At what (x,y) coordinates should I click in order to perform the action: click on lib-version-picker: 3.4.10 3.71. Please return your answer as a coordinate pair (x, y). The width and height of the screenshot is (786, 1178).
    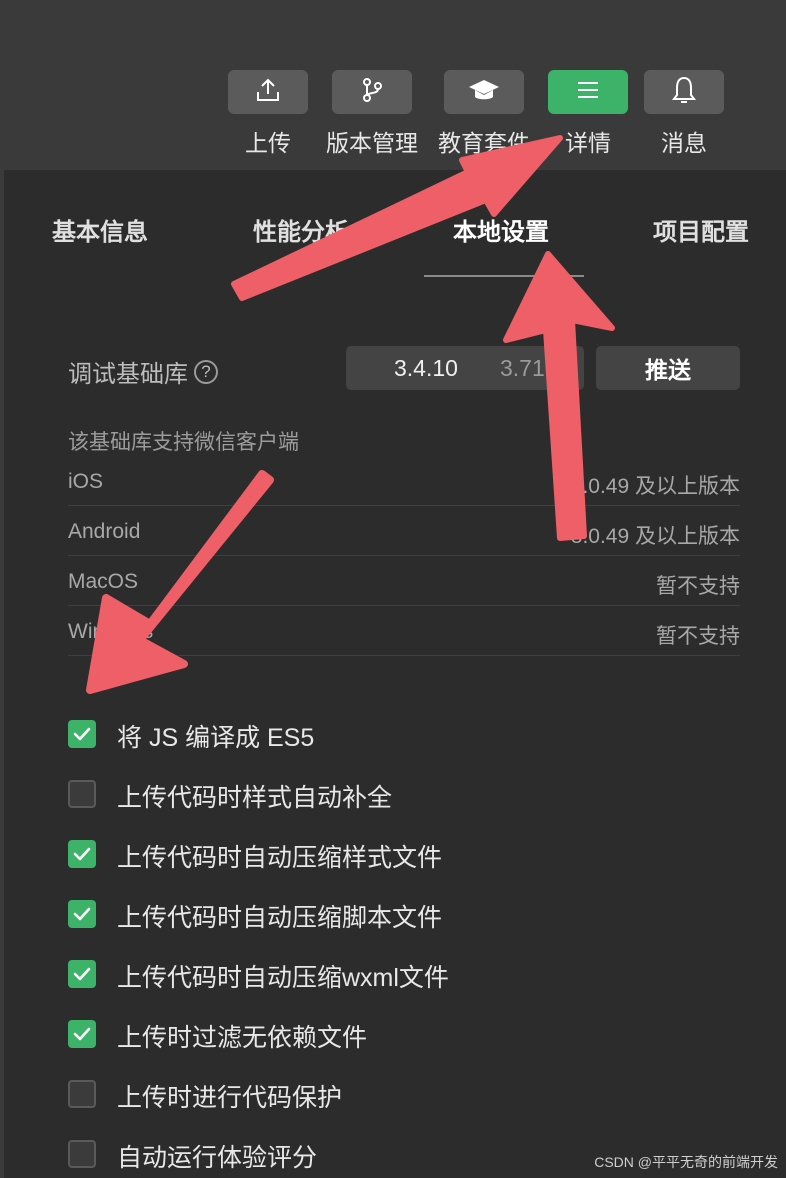
    Looking at the image, I should click on (465, 368).